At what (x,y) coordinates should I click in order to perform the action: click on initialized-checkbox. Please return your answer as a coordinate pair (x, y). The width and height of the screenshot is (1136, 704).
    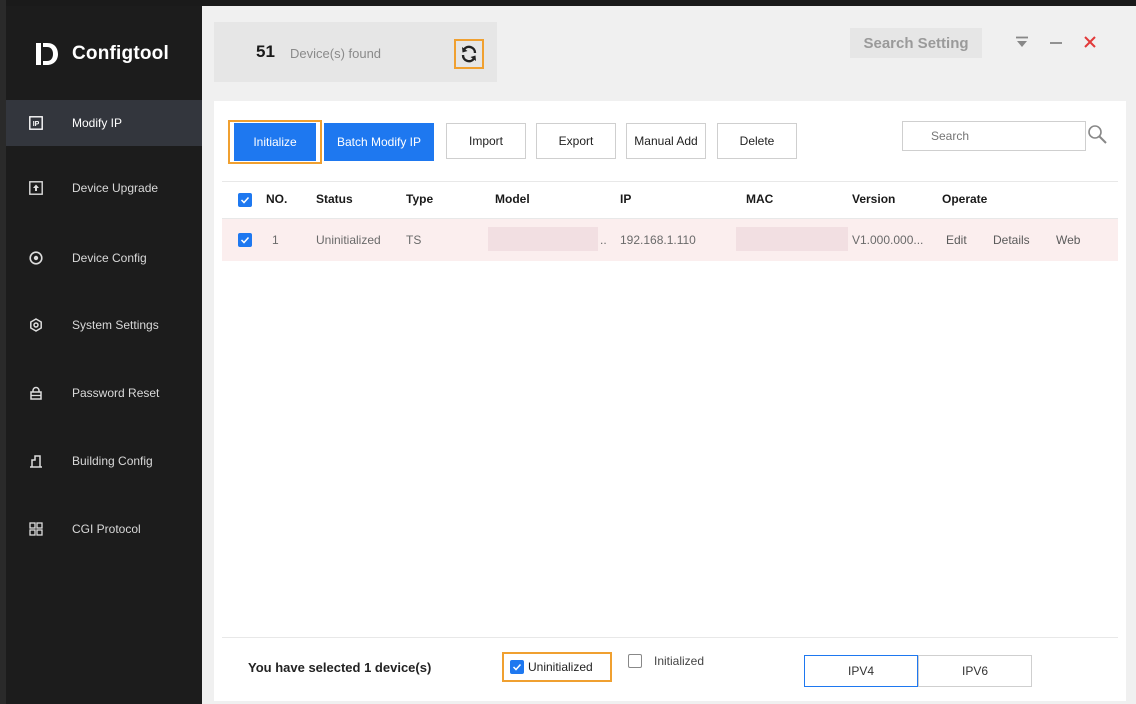
    Looking at the image, I should click on (635, 661).